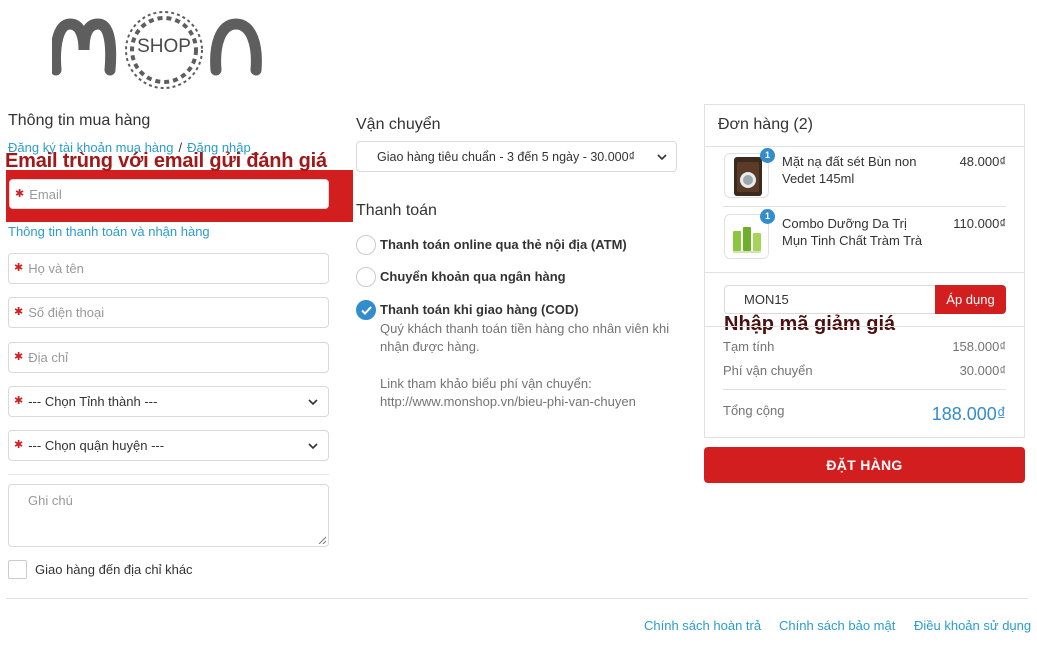 This screenshot has width=1037, height=655. I want to click on apply-coupon-button: Áp dụng, so click(970, 299).